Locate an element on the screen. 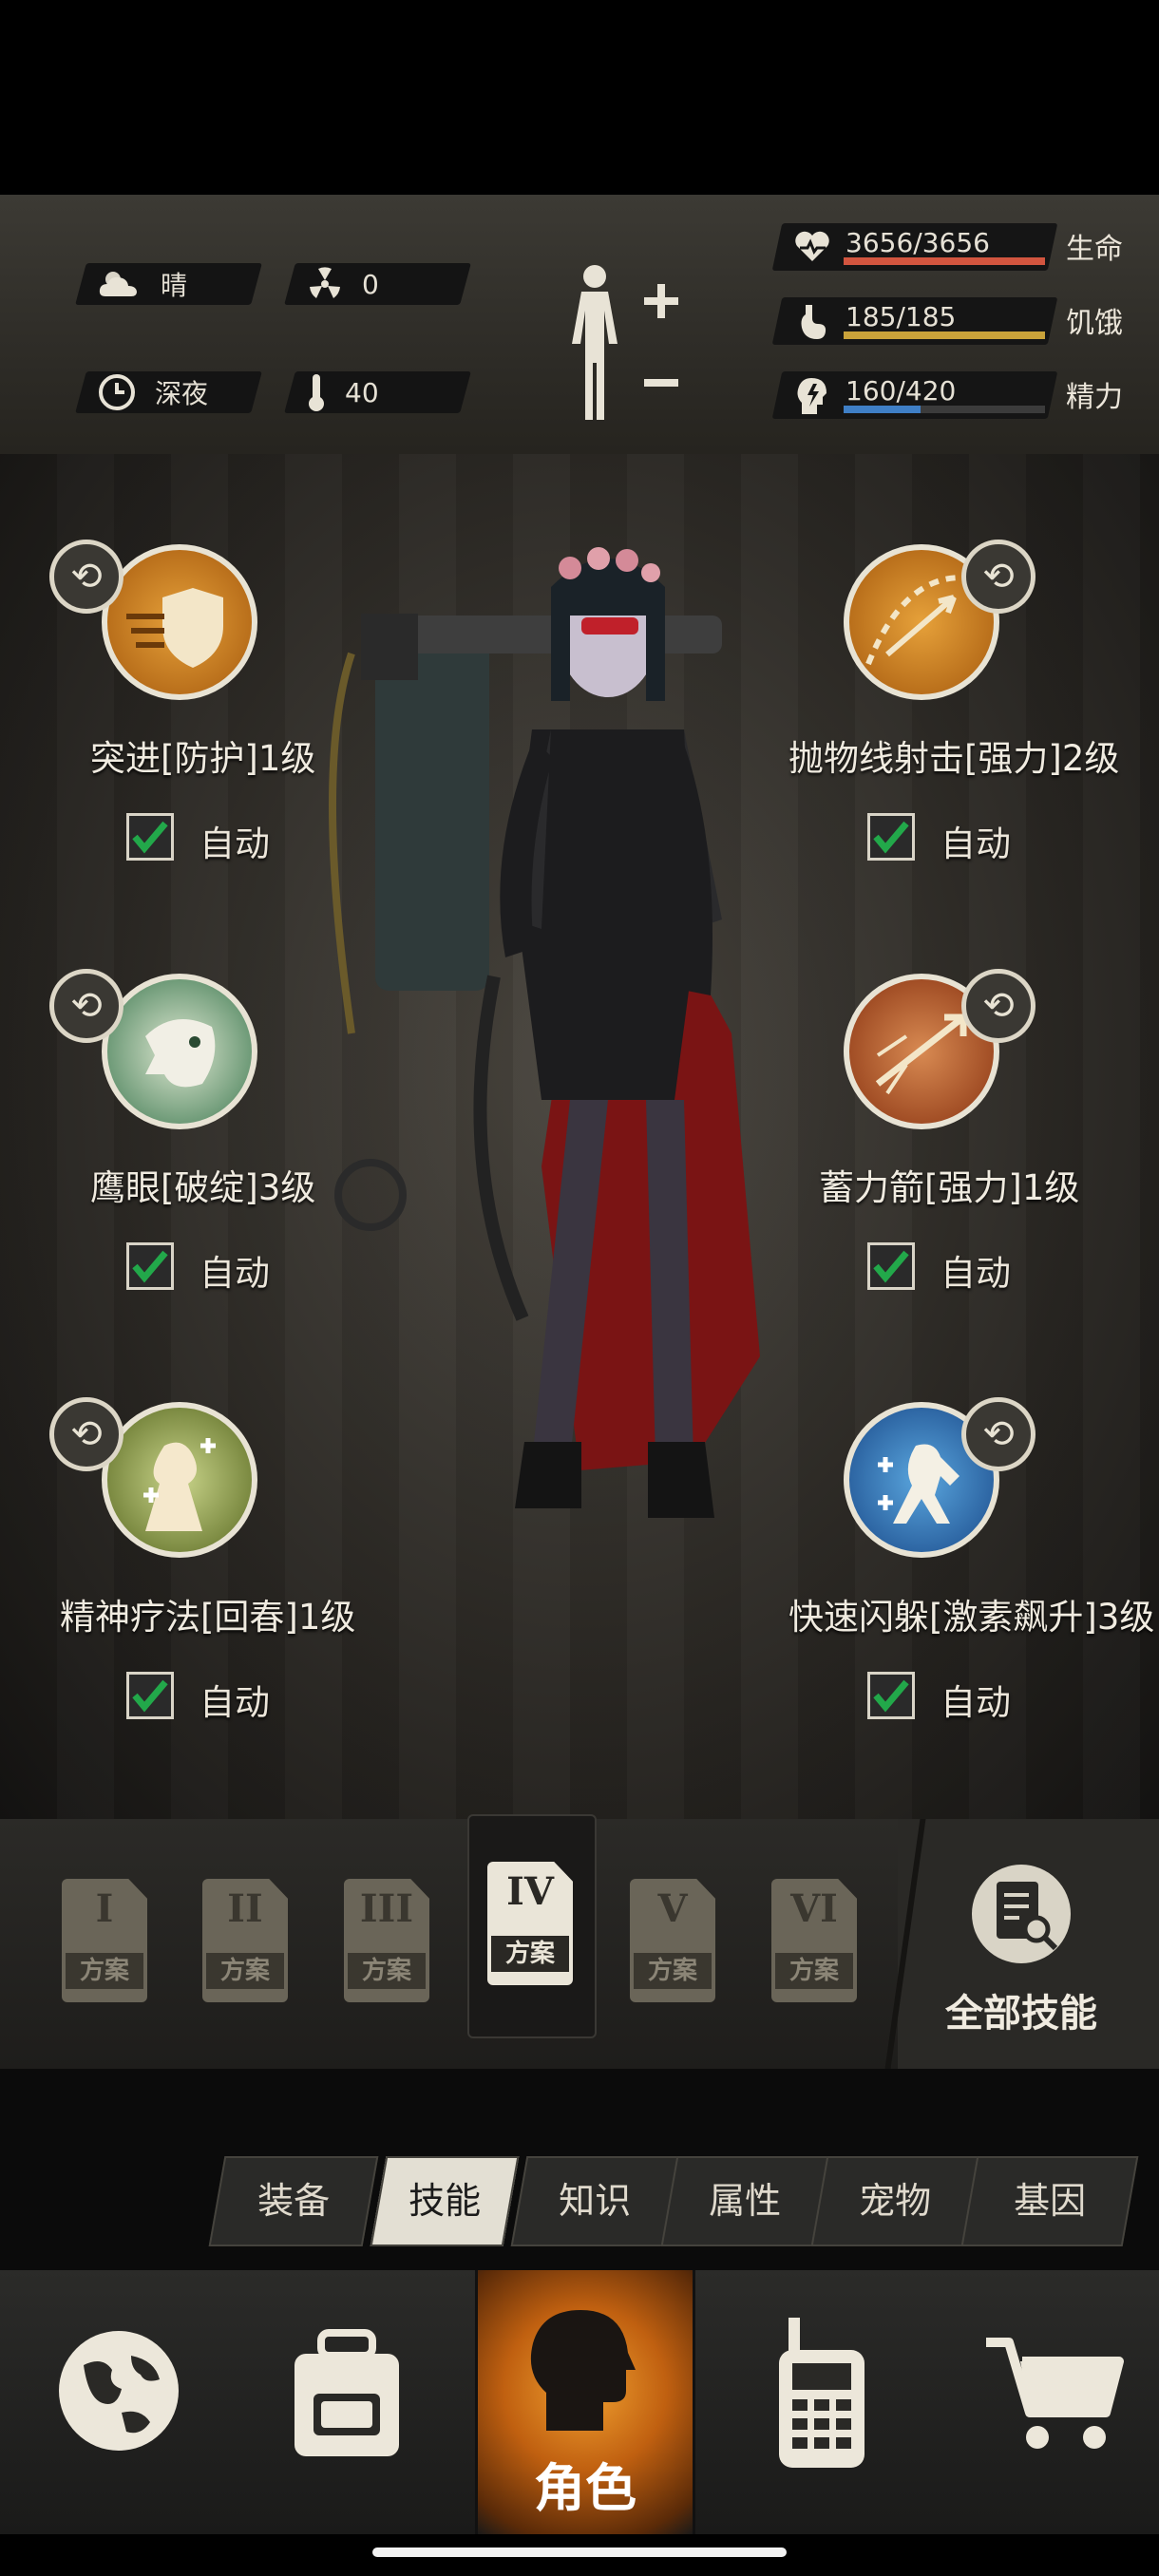 The width and height of the screenshot is (1159, 2576). swap-skill-3-icon: ⟲ is located at coordinates (86, 1006).